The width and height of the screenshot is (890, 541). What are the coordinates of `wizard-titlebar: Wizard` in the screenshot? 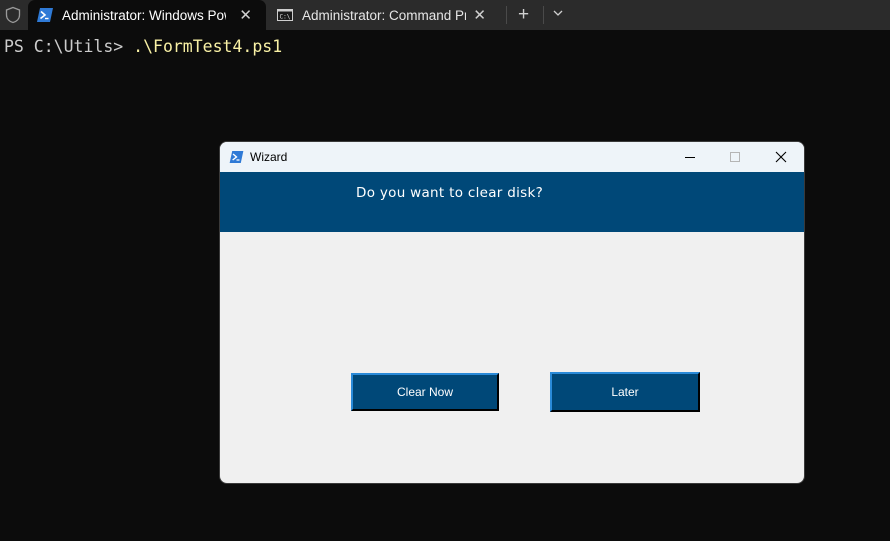 It's located at (512, 157).